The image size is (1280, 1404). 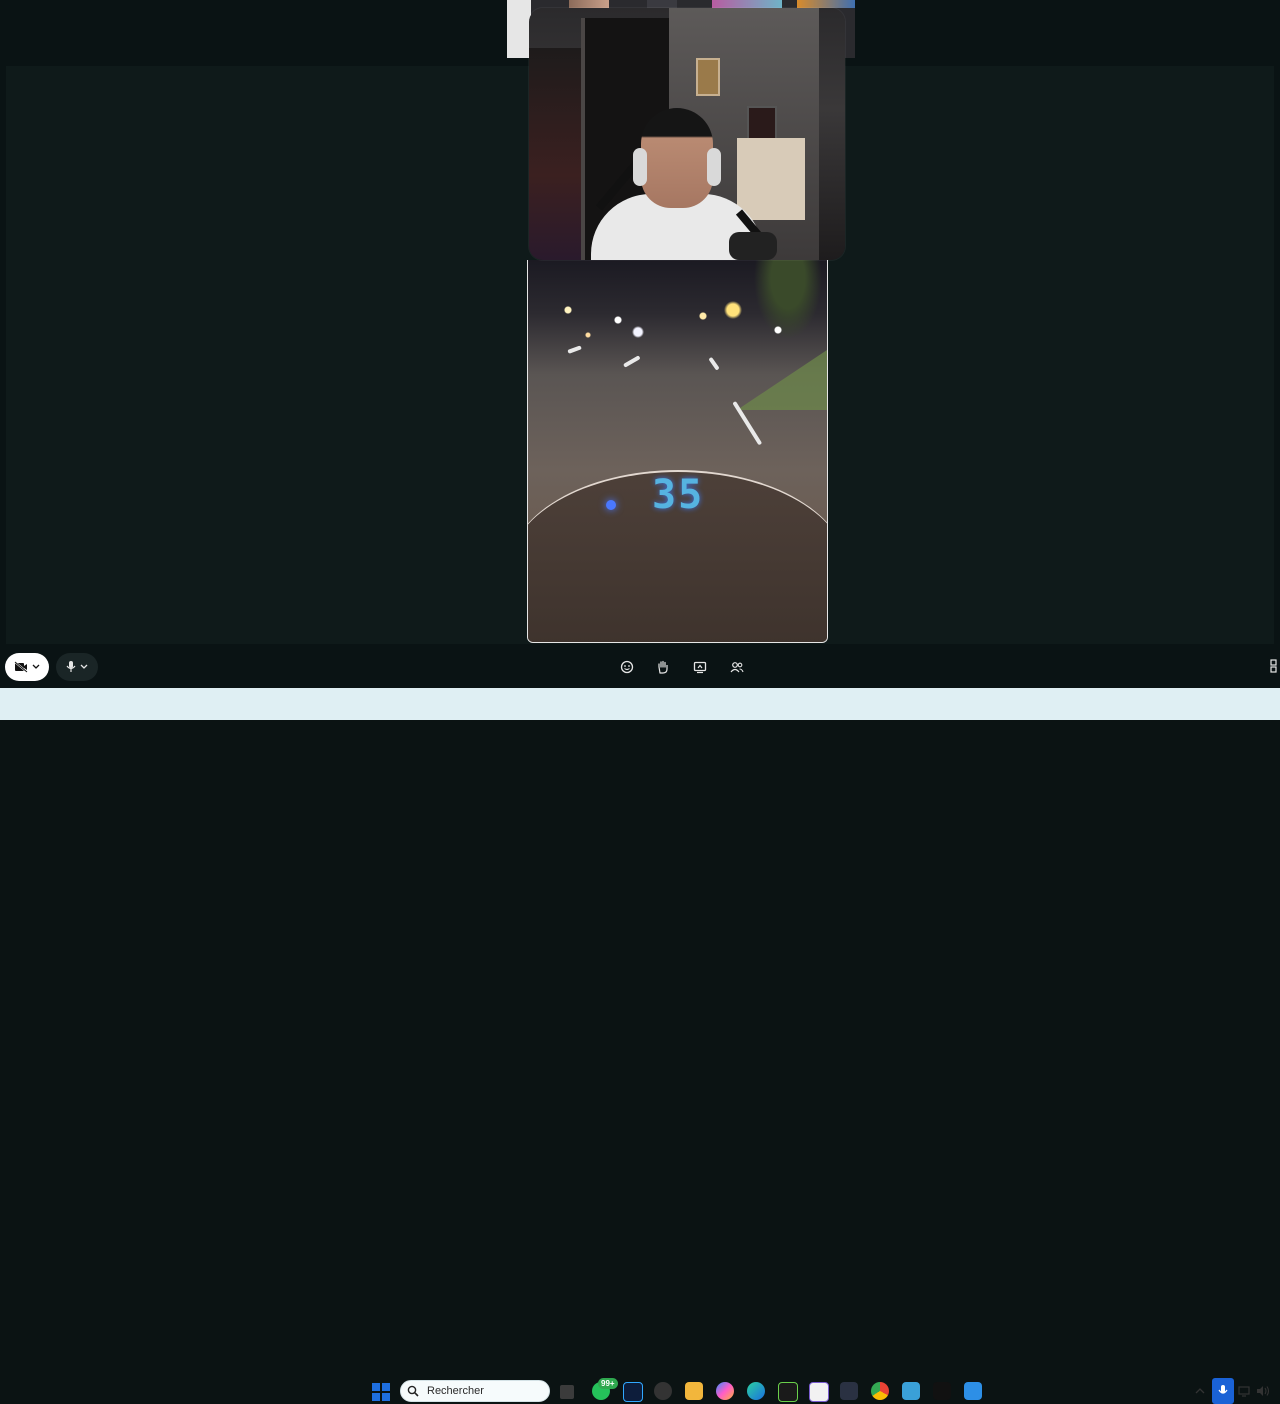 I want to click on reactions-button, so click(x=627, y=667).